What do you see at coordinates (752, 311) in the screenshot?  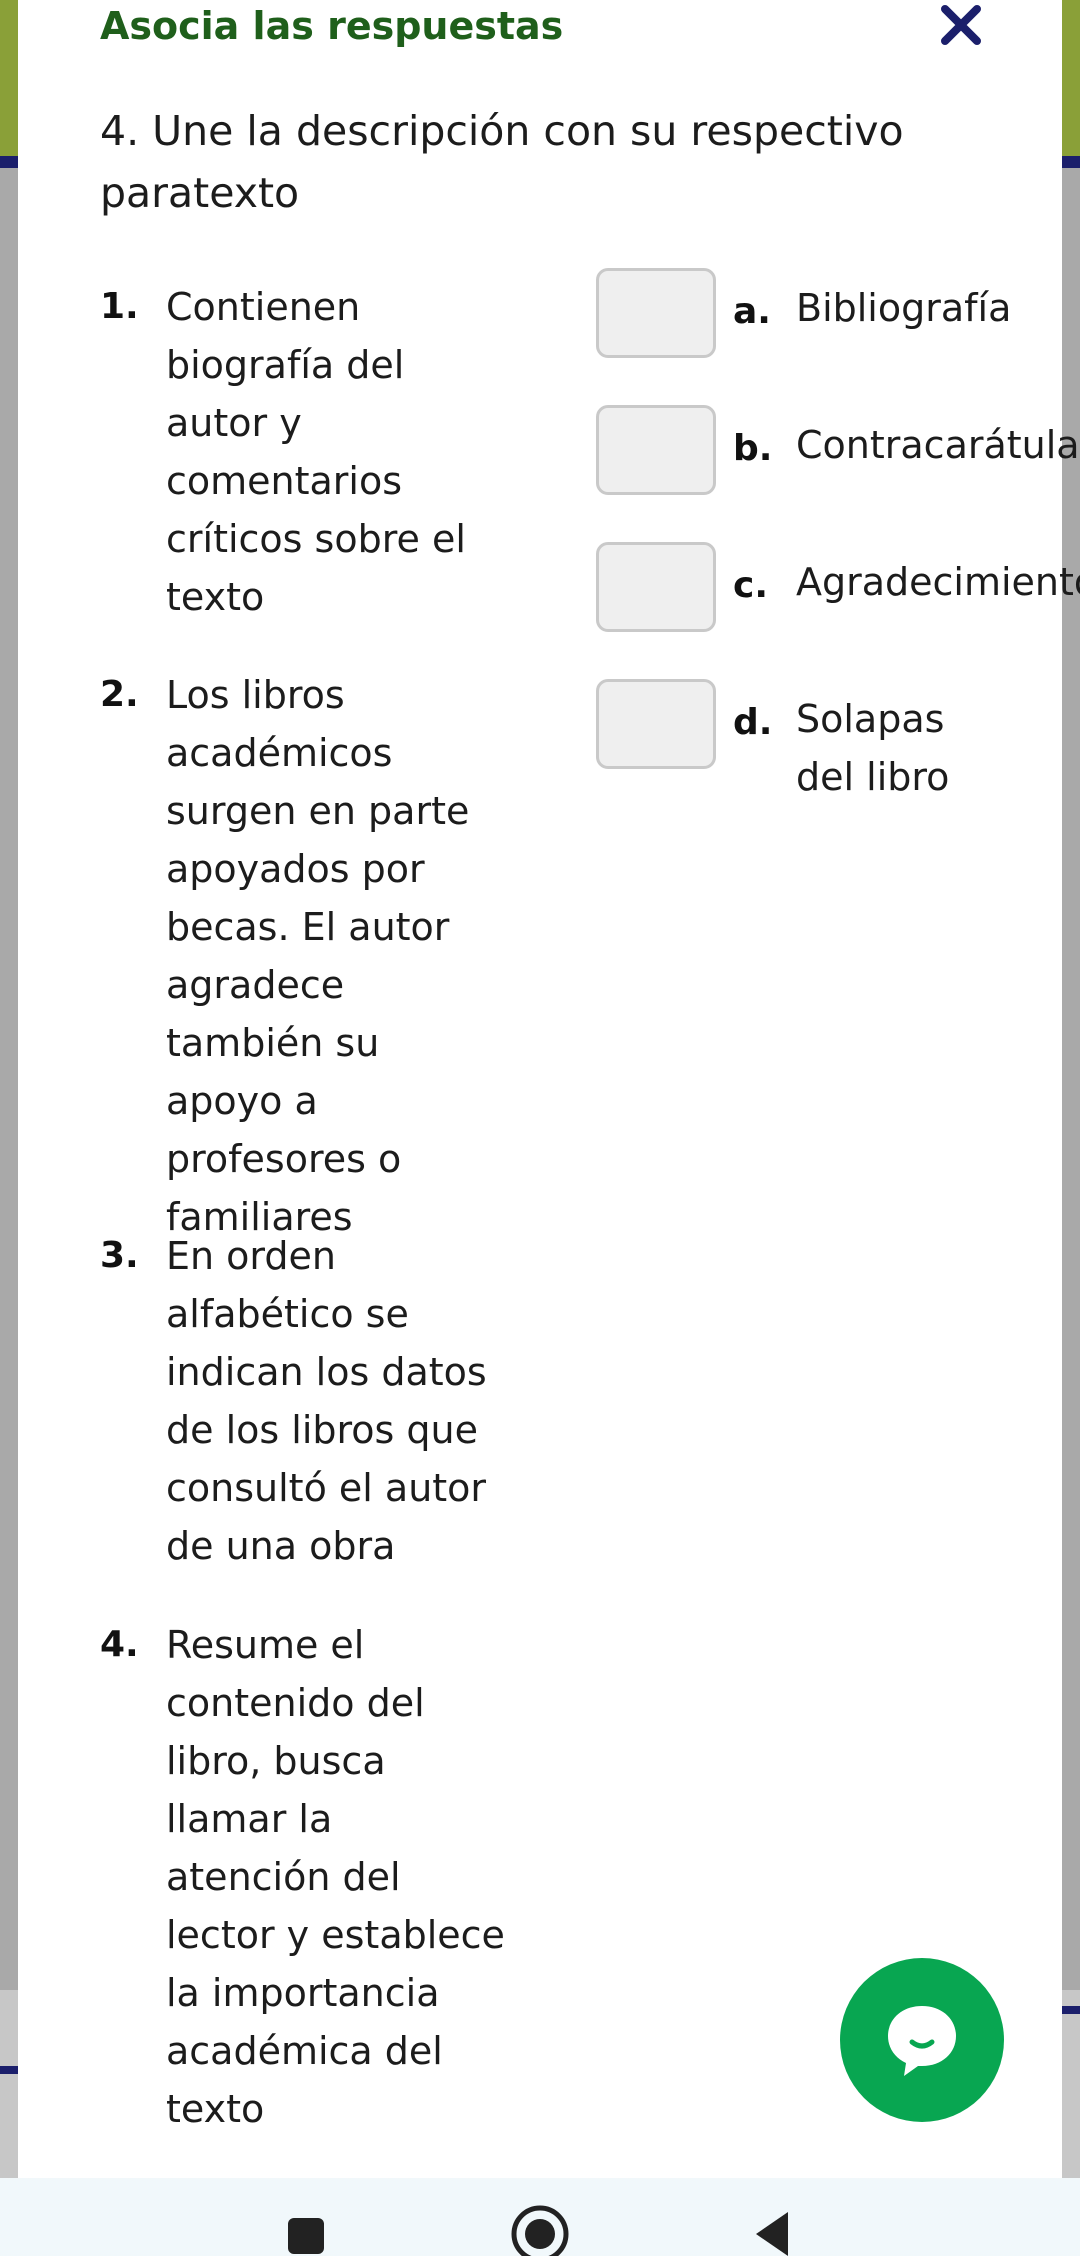 I see `option-letter-a: a.` at bounding box center [752, 311].